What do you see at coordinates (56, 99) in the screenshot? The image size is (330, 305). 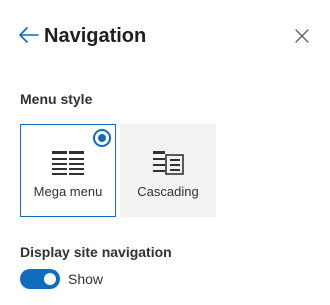 I see `menu-style-label: Menu style` at bounding box center [56, 99].